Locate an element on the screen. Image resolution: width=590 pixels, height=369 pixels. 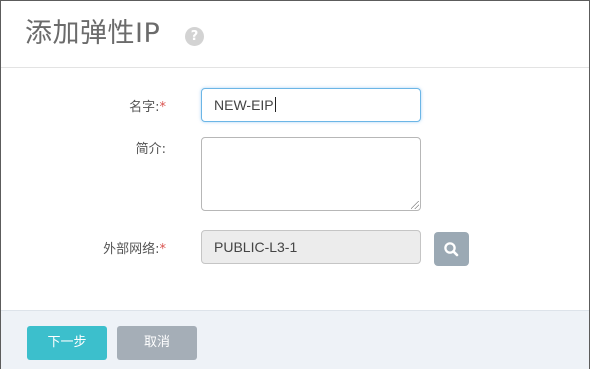
name-input: NEW-EIP is located at coordinates (311, 105).